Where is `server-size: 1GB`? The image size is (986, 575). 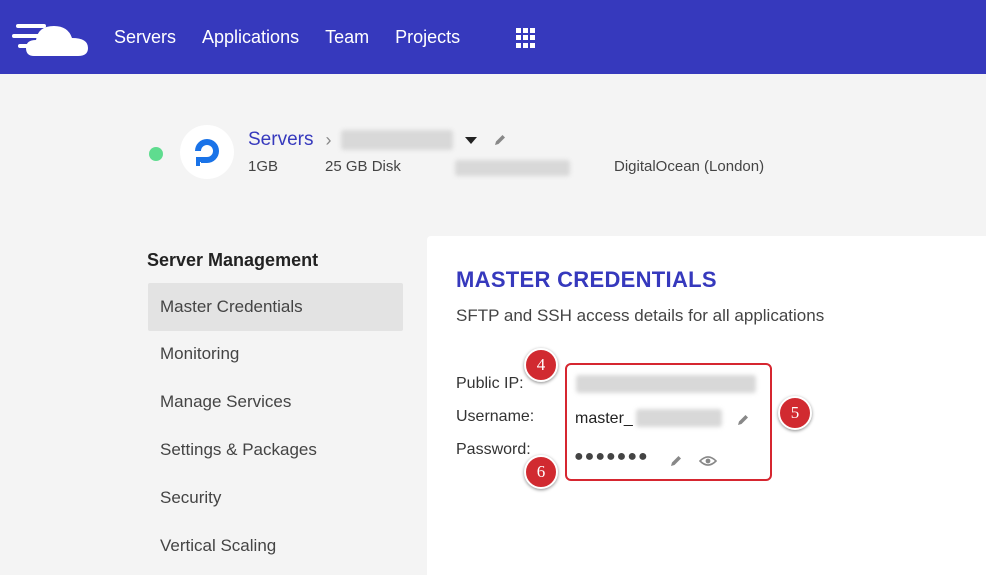
server-size: 1GB is located at coordinates (263, 166).